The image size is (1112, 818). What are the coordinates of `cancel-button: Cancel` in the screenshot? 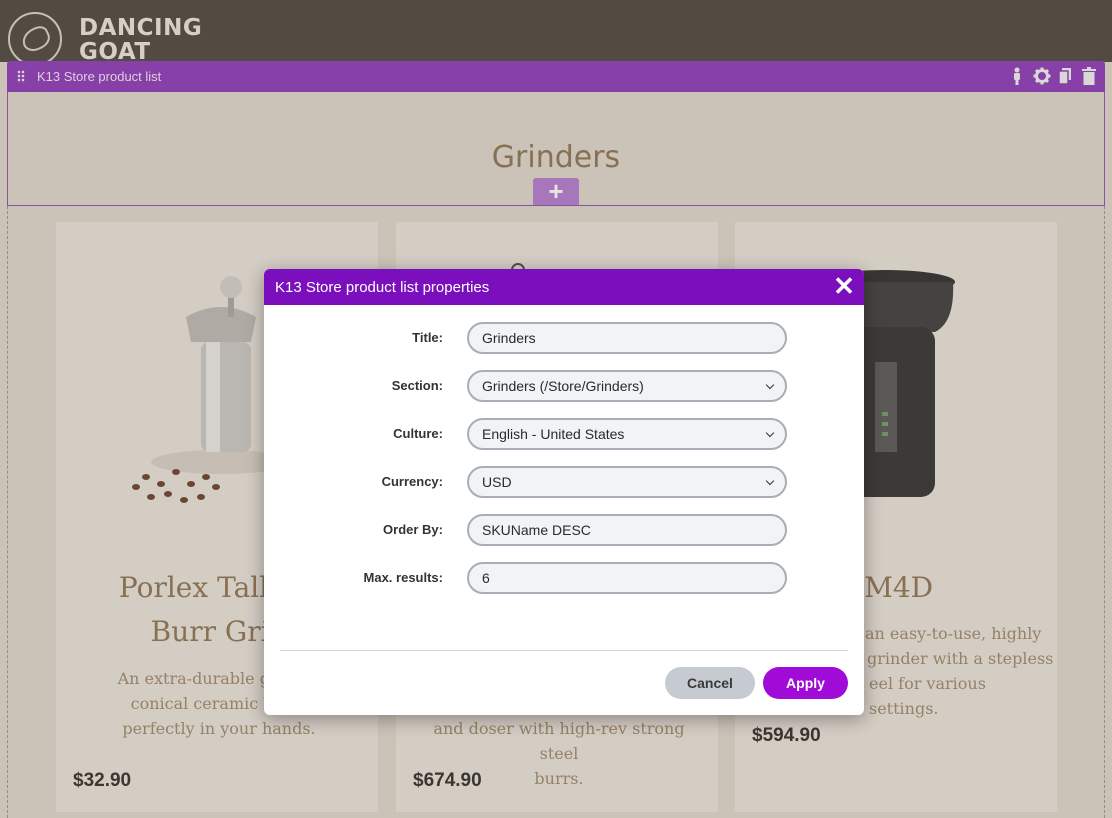 It's located at (710, 683).